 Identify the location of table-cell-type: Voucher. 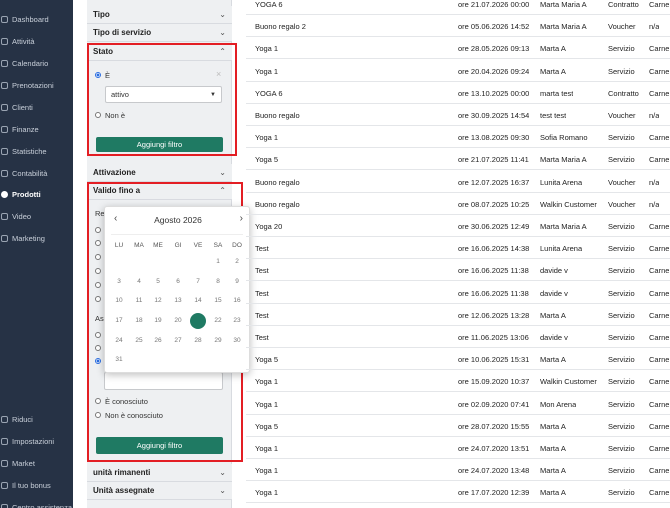
(622, 115).